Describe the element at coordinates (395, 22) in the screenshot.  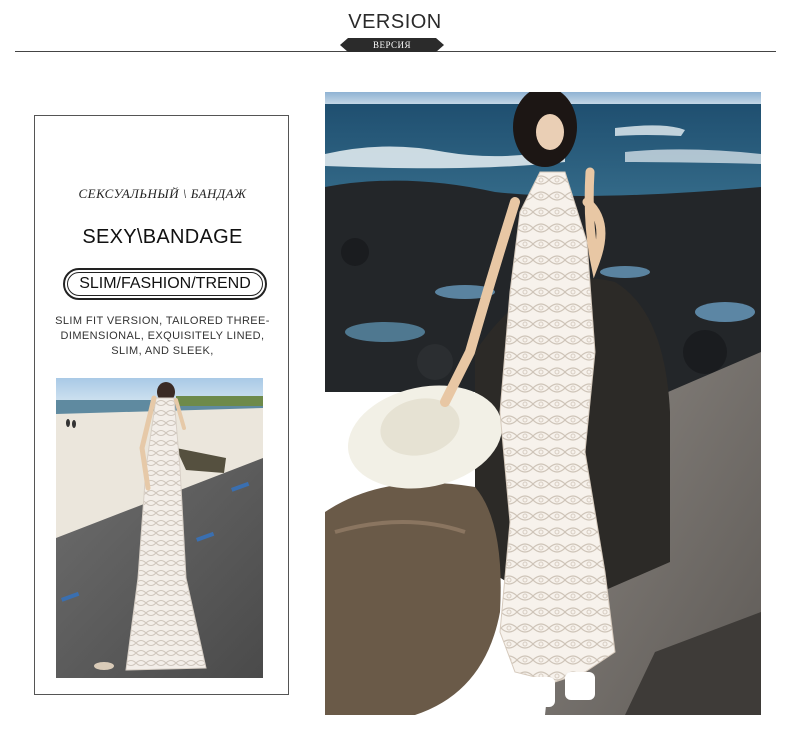
I see `header-title: VERSION` at that location.